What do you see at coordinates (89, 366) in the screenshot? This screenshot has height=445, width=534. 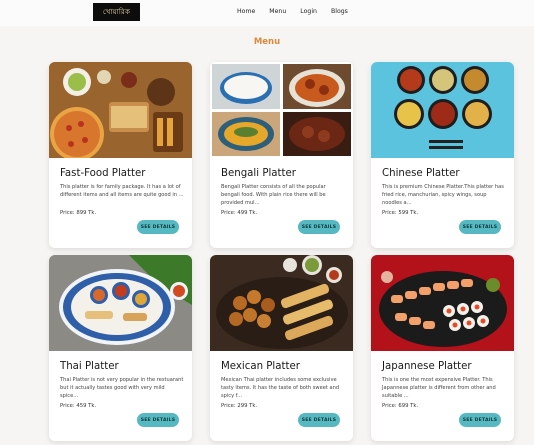 I see `card-title: Thai Platter` at bounding box center [89, 366].